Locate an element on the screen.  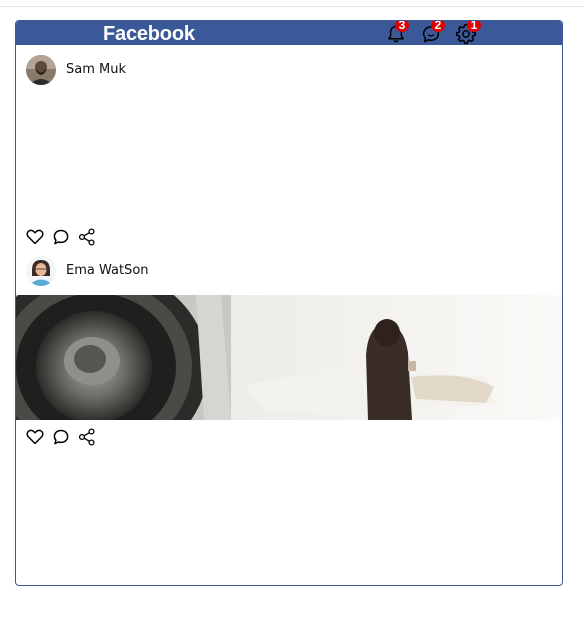
settings-button: 1 is located at coordinates (468, 33).